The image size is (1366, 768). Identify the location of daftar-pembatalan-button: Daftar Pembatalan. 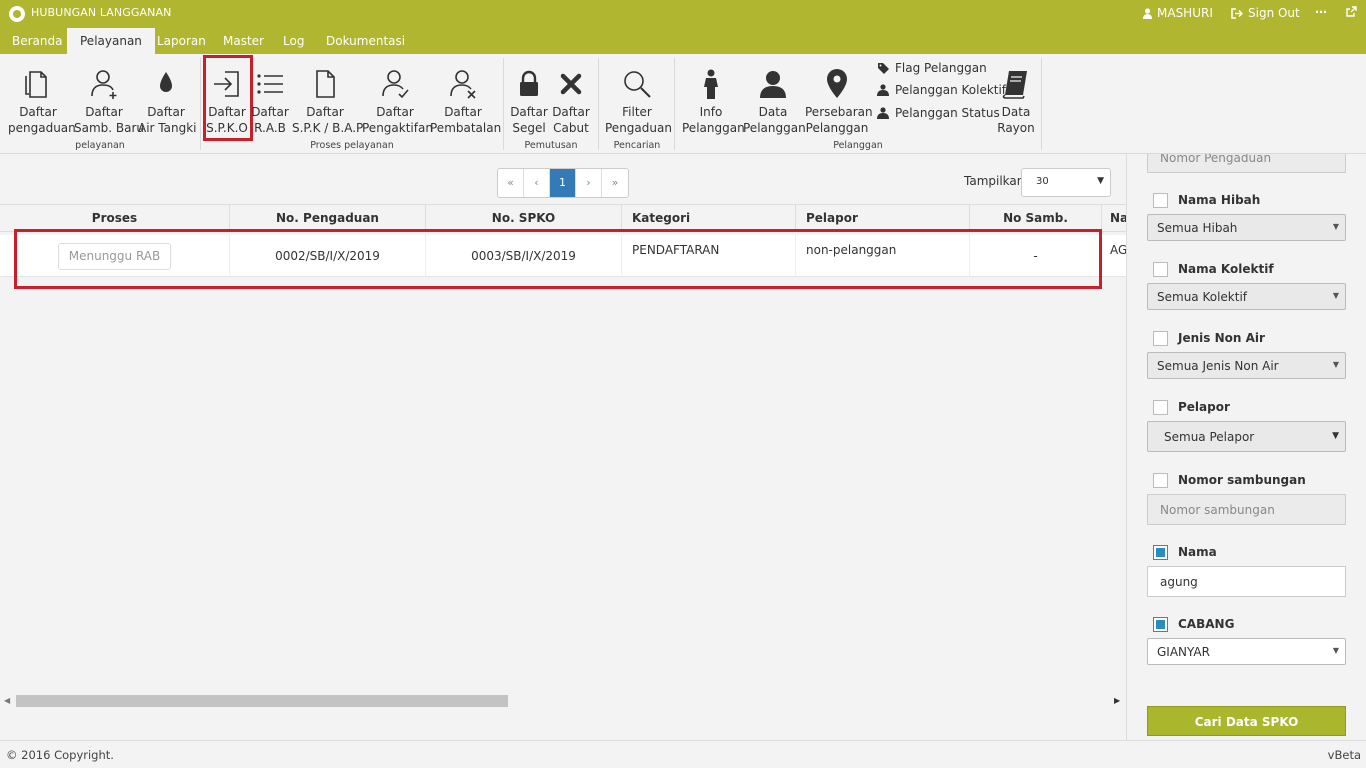
(466, 102).